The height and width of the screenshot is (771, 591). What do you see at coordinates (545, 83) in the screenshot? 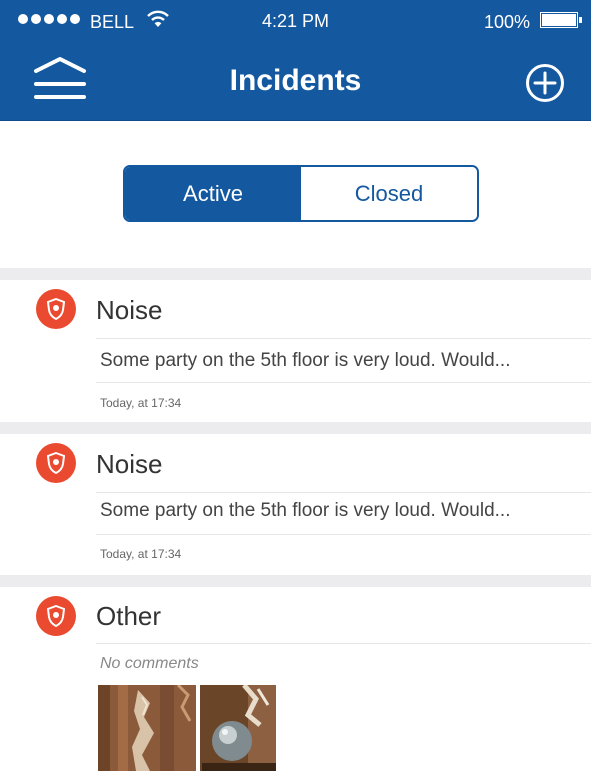
I see `plus-circle-icon` at bounding box center [545, 83].